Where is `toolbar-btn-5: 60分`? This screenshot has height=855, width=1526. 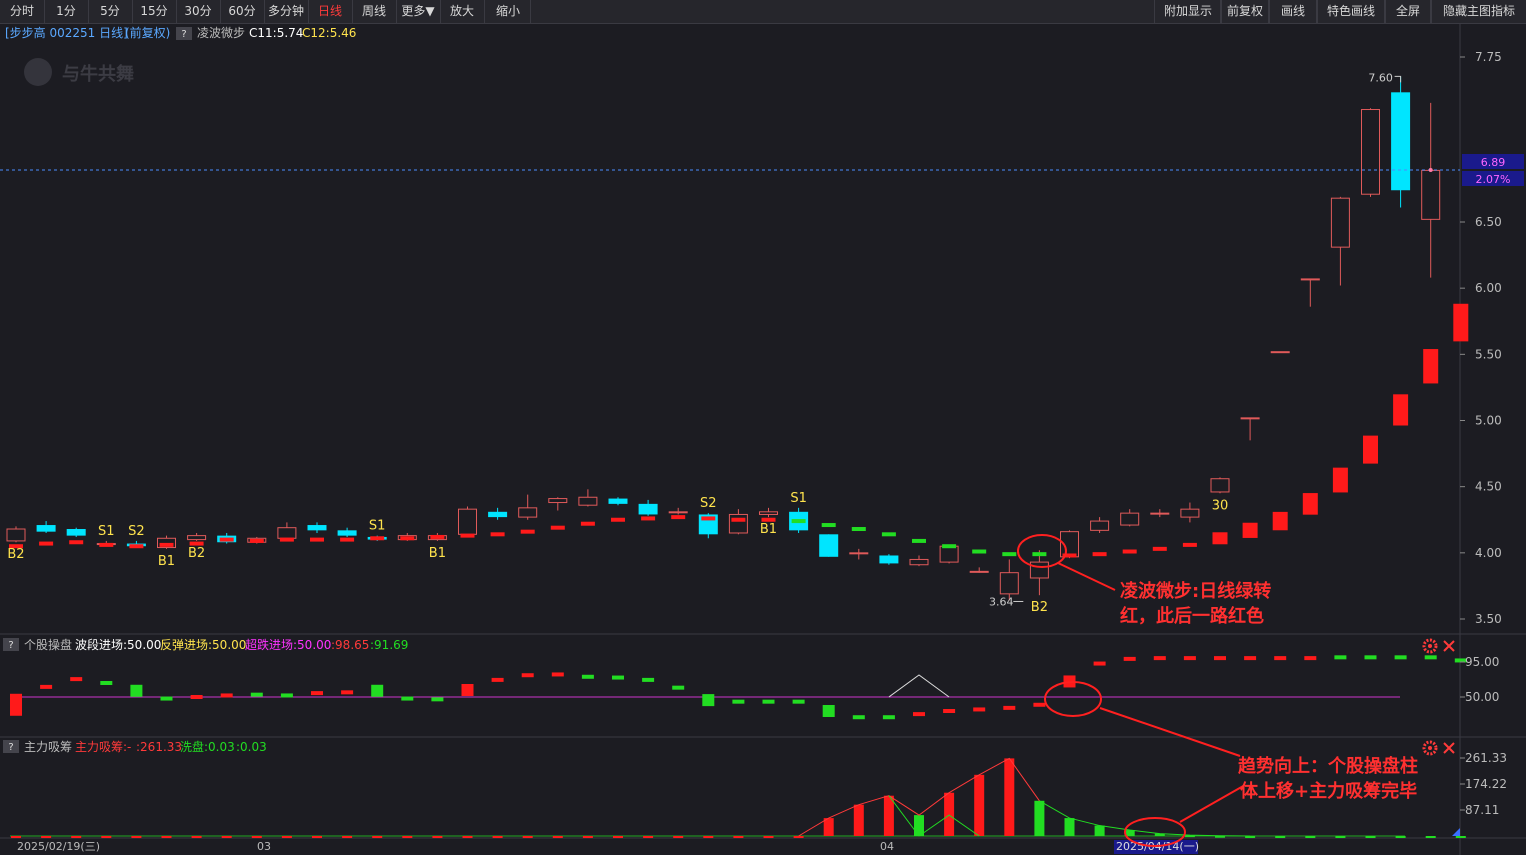
toolbar-btn-5: 60分 is located at coordinates (242, 11).